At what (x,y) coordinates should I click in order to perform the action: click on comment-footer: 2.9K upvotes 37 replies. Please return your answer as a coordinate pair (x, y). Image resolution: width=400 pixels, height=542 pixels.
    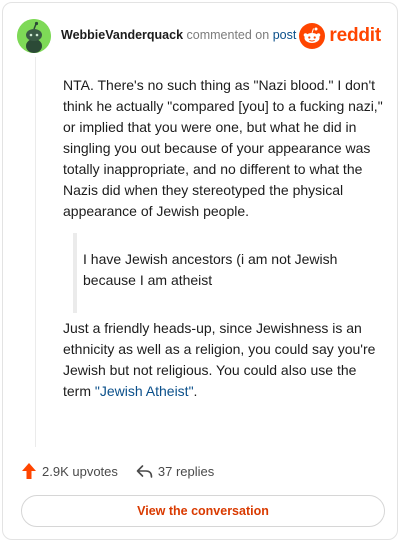
    Looking at the image, I should click on (117, 471).